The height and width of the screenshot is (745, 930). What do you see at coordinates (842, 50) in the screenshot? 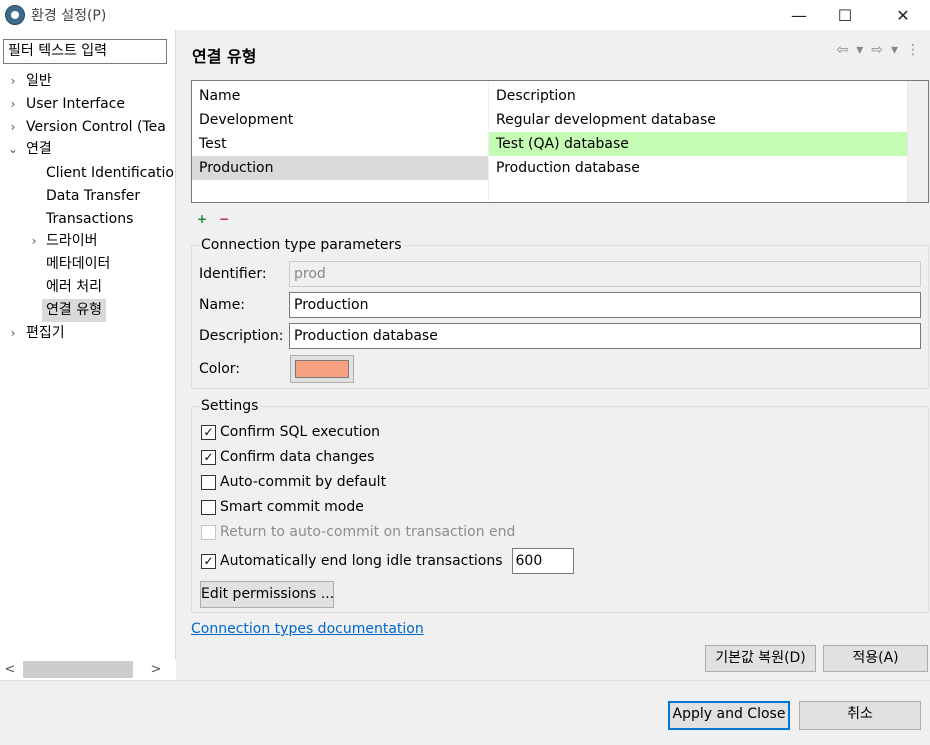
I see `back-arrow-icon: ⇦` at bounding box center [842, 50].